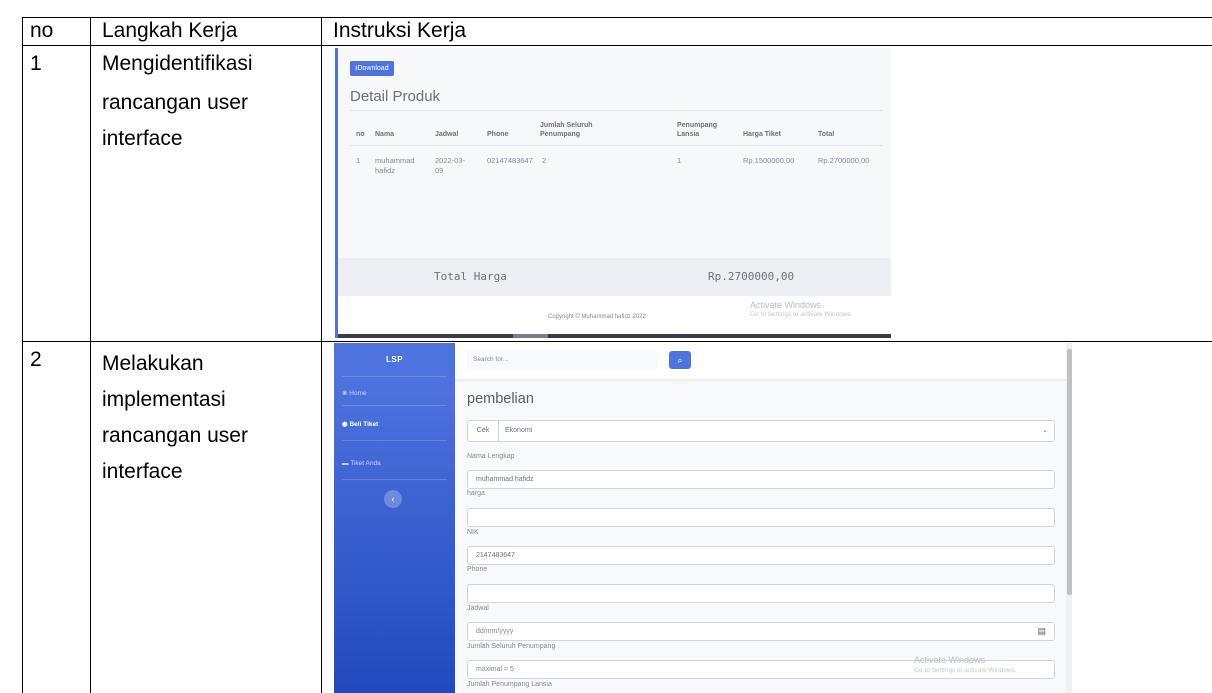  I want to click on jadwal-placeholder: dd/mm/yyyy, so click(495, 631).